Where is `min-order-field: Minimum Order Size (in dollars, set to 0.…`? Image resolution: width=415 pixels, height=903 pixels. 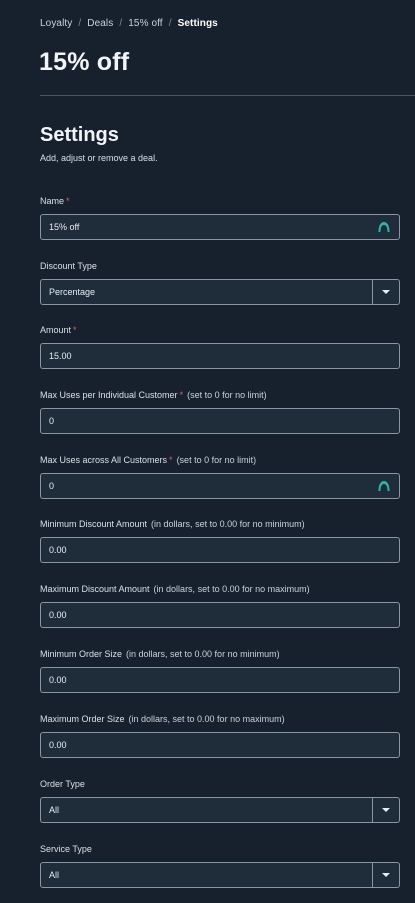 min-order-field: Minimum Order Size (in dollars, set to 0.… is located at coordinates (220, 670).